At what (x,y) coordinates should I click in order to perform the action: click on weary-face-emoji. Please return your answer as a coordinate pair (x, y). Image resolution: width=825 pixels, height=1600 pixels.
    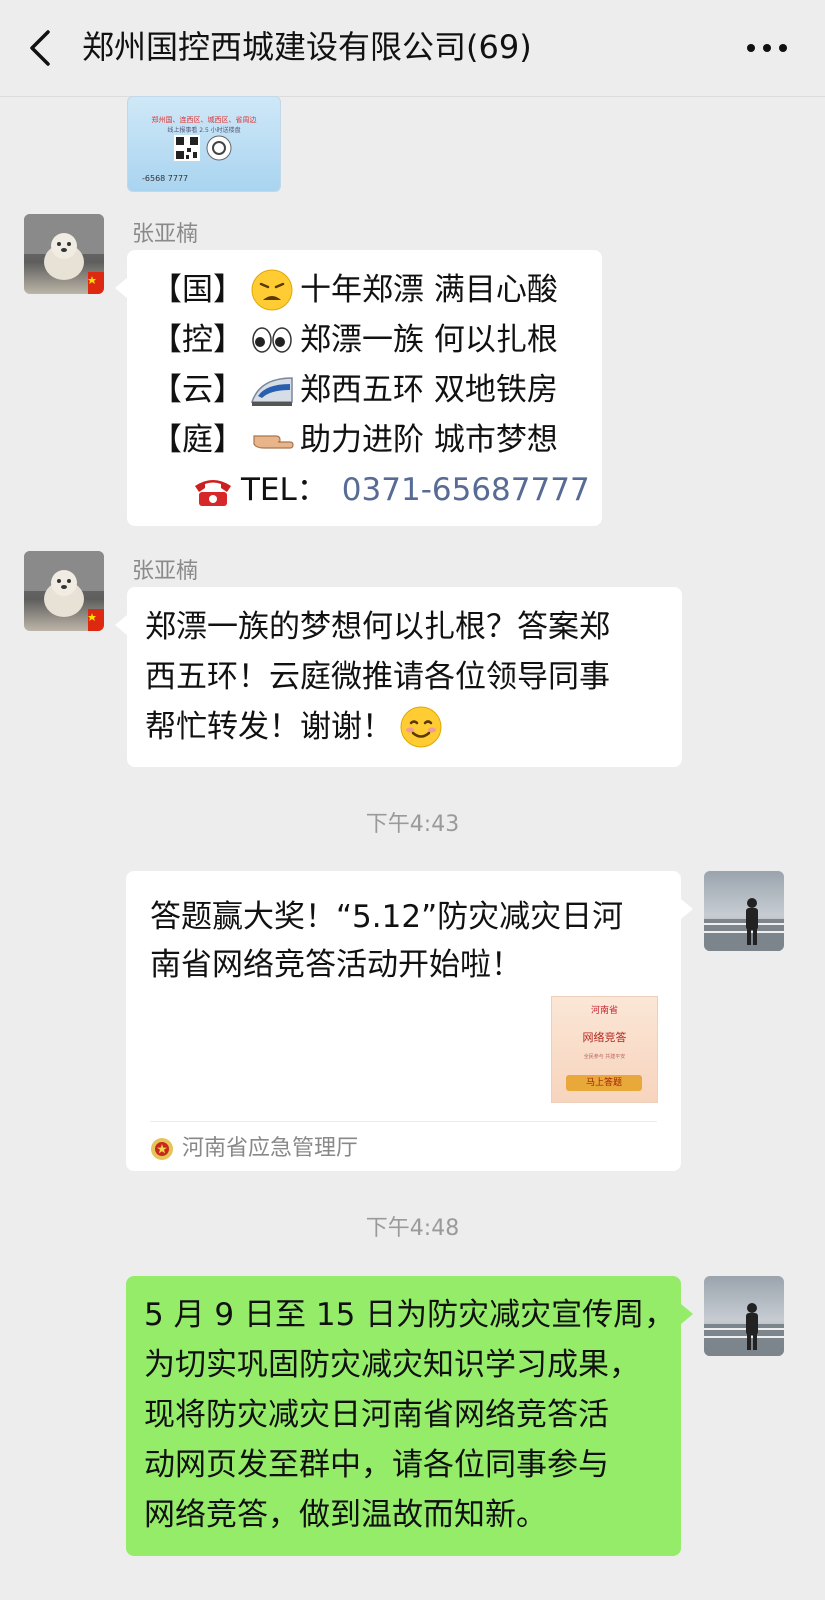
    Looking at the image, I should click on (272, 290).